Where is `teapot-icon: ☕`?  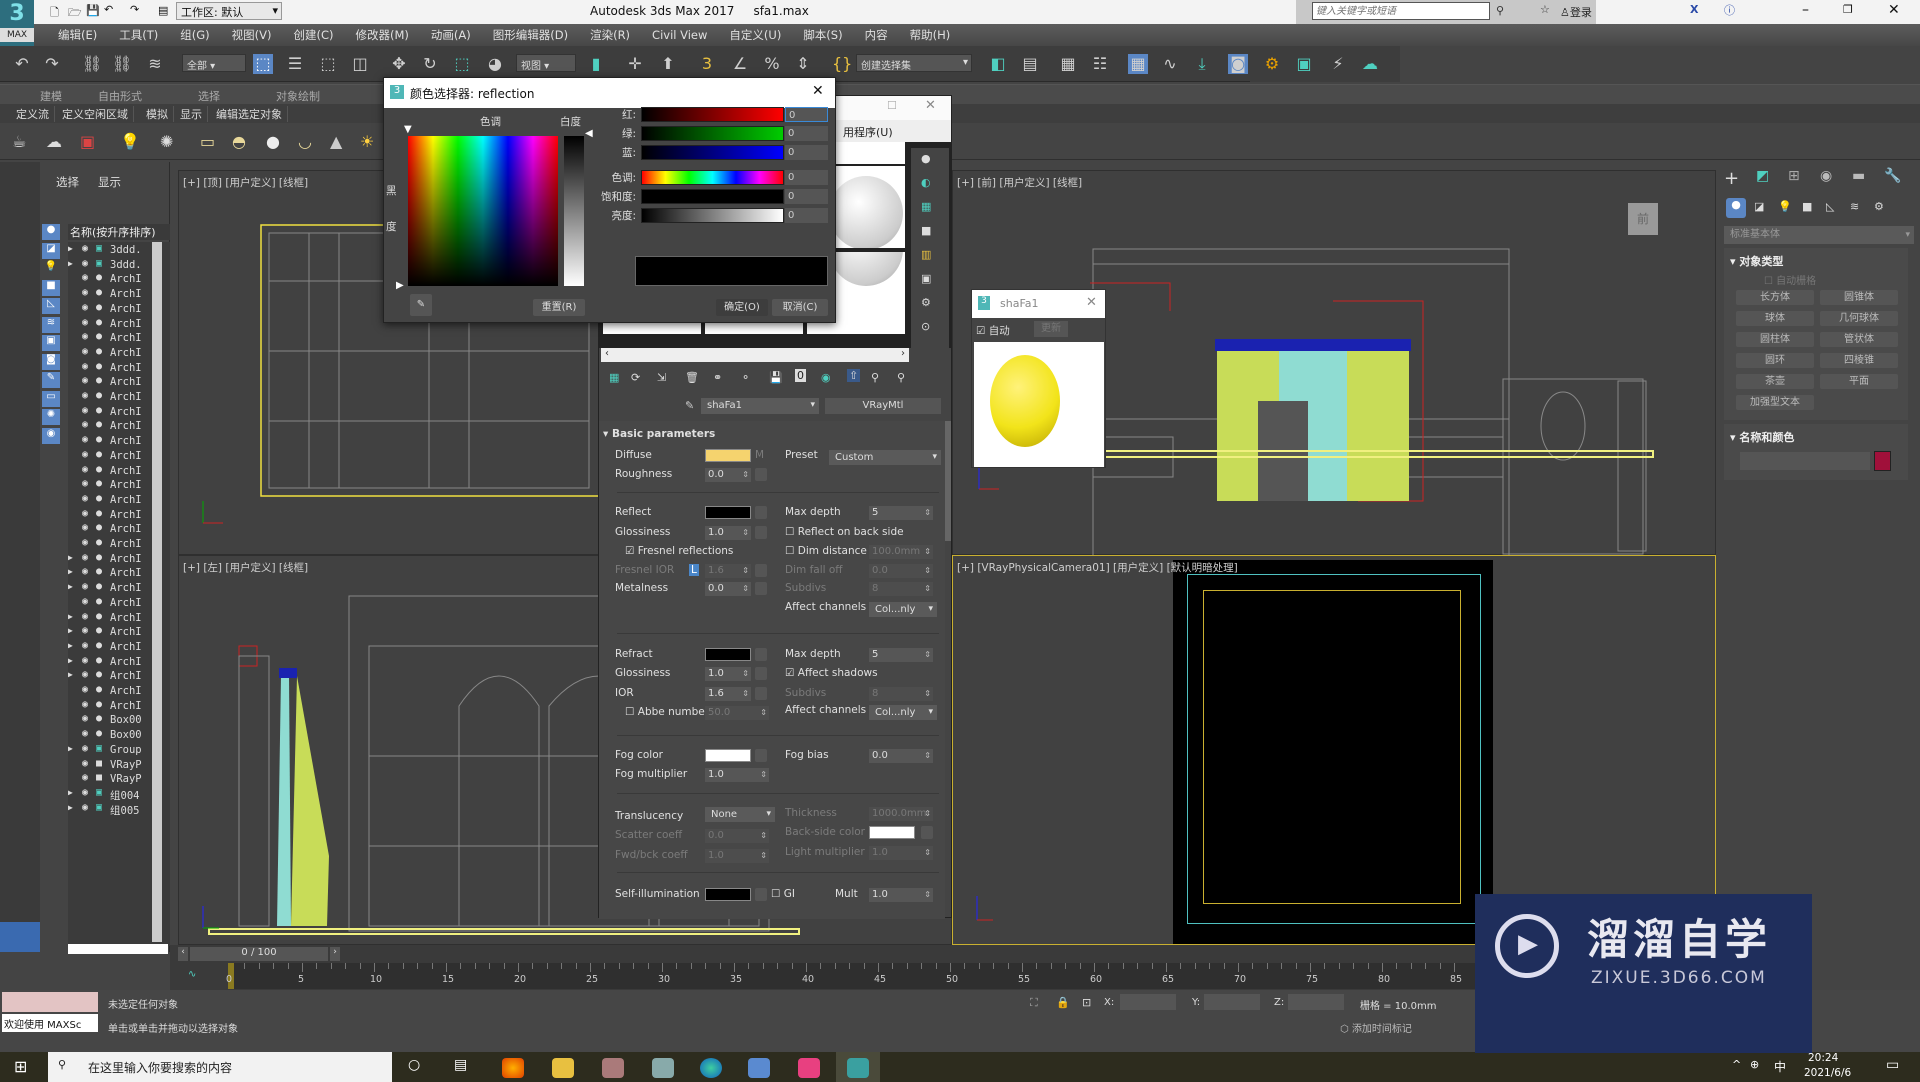 teapot-icon: ☕ is located at coordinates (19, 141).